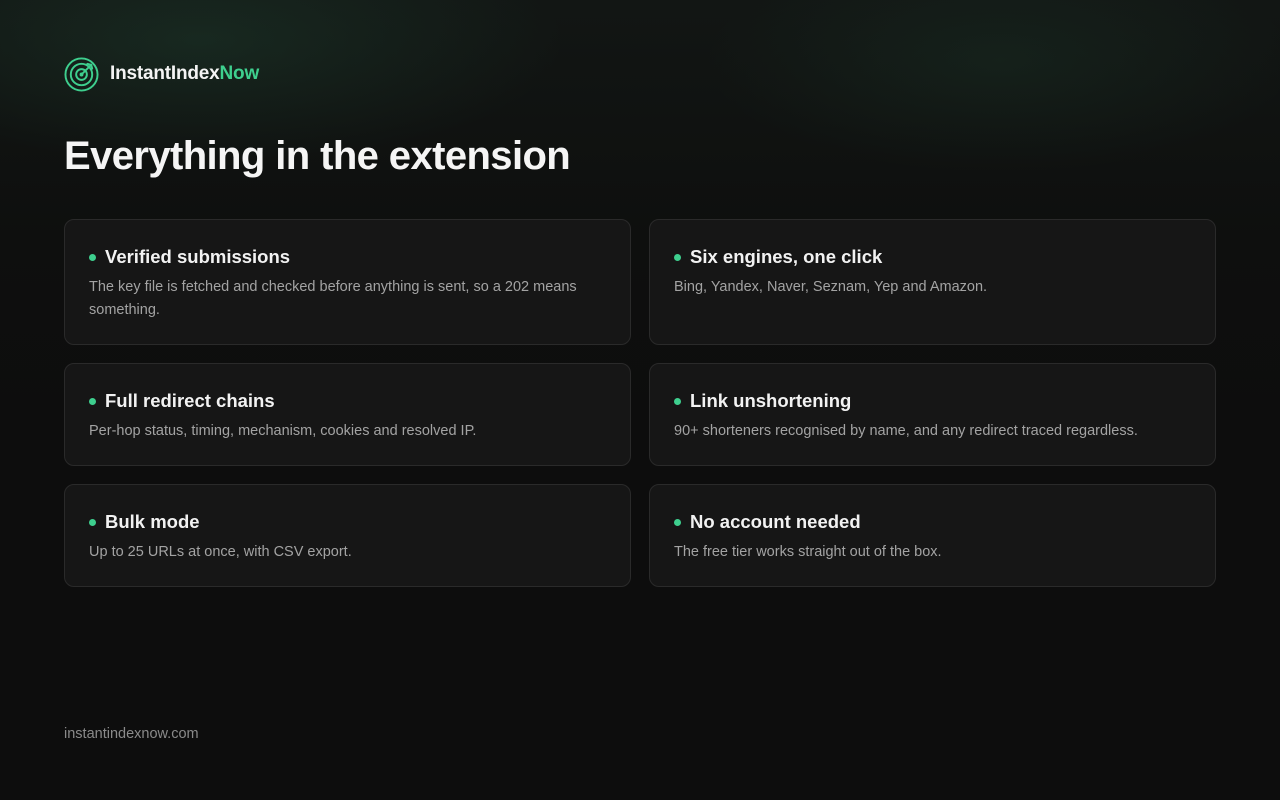  What do you see at coordinates (131, 734) in the screenshot?
I see `footer-domain: instantindexnow.com` at bounding box center [131, 734].